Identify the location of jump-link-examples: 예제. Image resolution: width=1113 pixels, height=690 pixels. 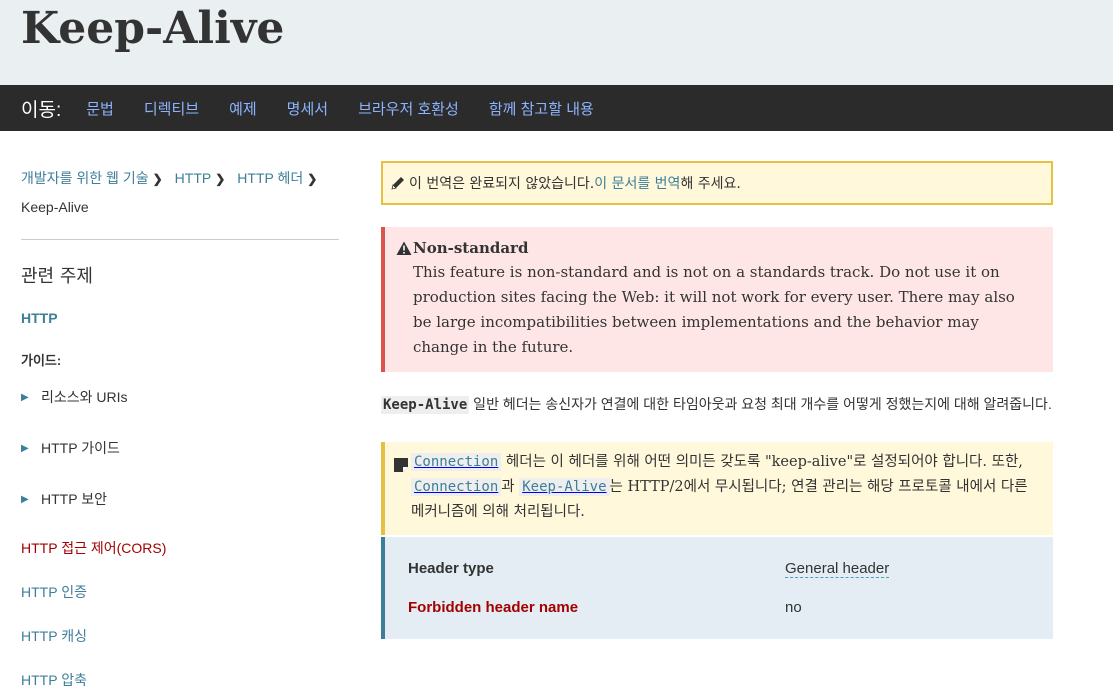
(243, 108).